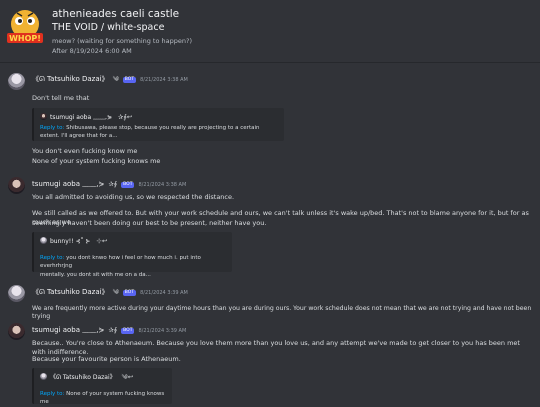  What do you see at coordinates (110, 293) in the screenshot?
I see `message-header: 《ᘏ Tatsuhiko Dazai》 ༄ BOT 8/21/2024 3:39 AM` at bounding box center [110, 293].